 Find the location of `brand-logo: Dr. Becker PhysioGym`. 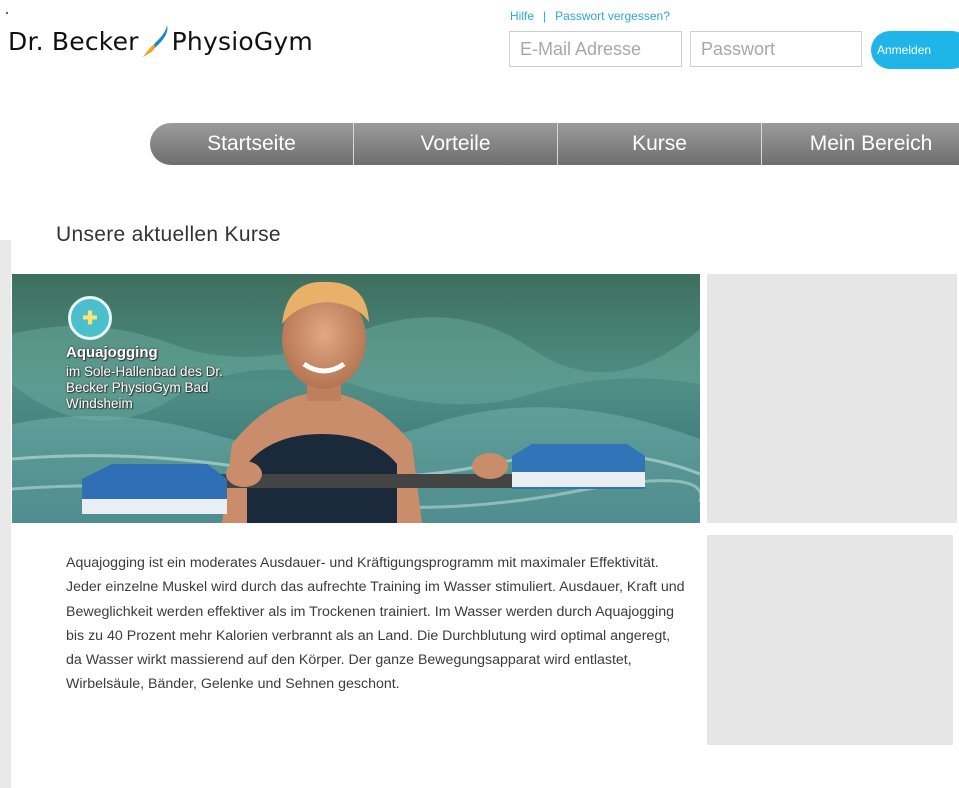

brand-logo: Dr. Becker PhysioGym is located at coordinates (160, 41).